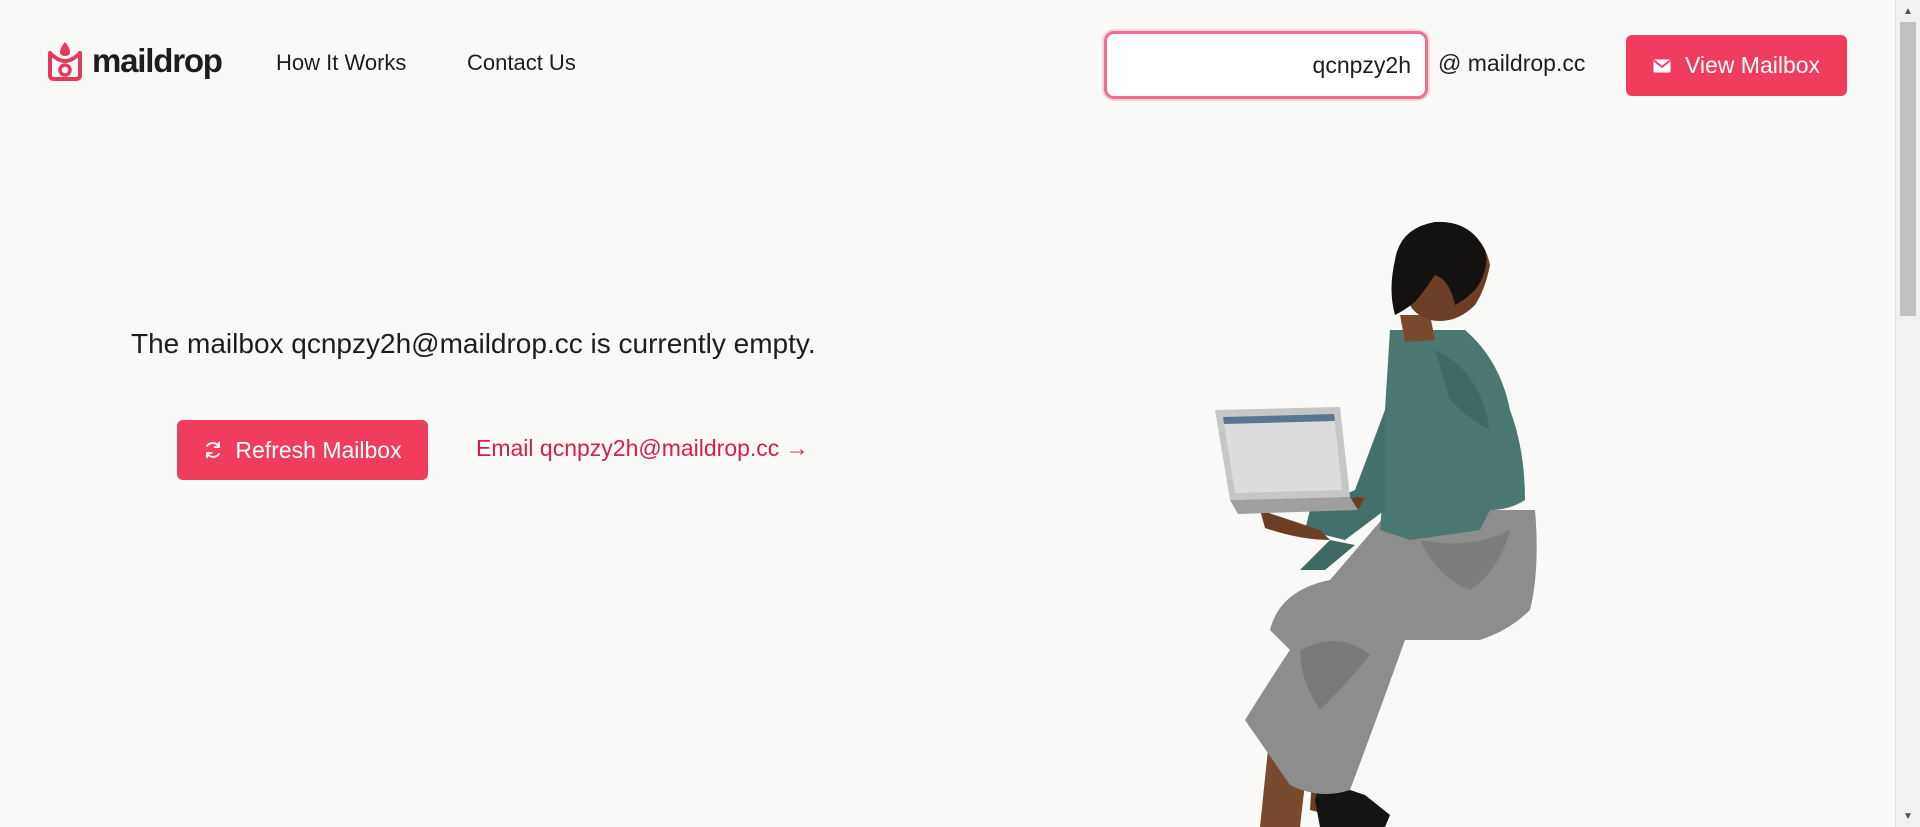  Describe the element at coordinates (341, 63) in the screenshot. I see `nav-how-it-works: How It Works` at that location.